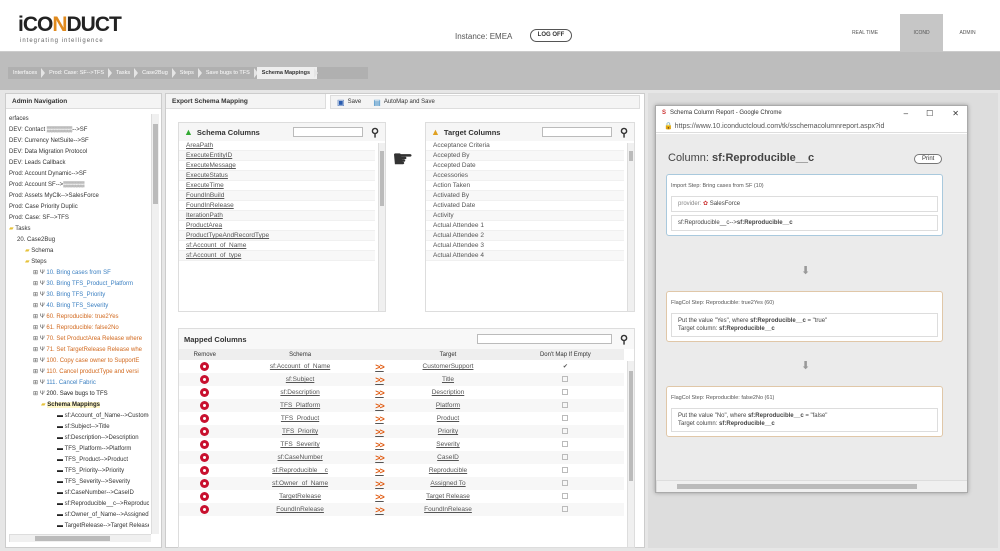 The height and width of the screenshot is (551, 1000). Describe the element at coordinates (79, 394) in the screenshot. I see `tree-item: ⊞ Ψ 200. Save bugs to TFS` at that location.